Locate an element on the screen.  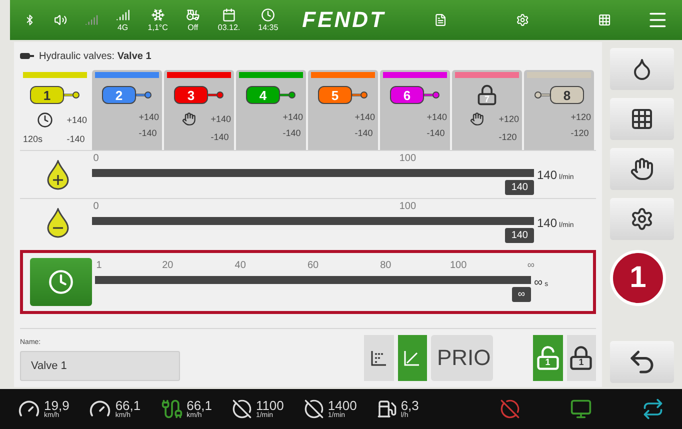
valve-tab: 7 +120 -120 is located at coordinates (487, 110).